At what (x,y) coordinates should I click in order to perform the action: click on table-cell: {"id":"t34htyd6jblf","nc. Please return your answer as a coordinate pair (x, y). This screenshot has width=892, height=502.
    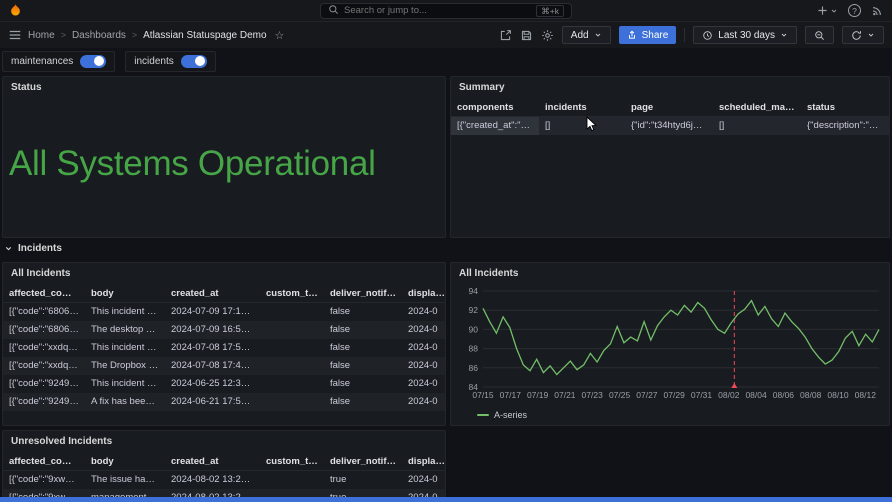
    Looking at the image, I should click on (672, 125).